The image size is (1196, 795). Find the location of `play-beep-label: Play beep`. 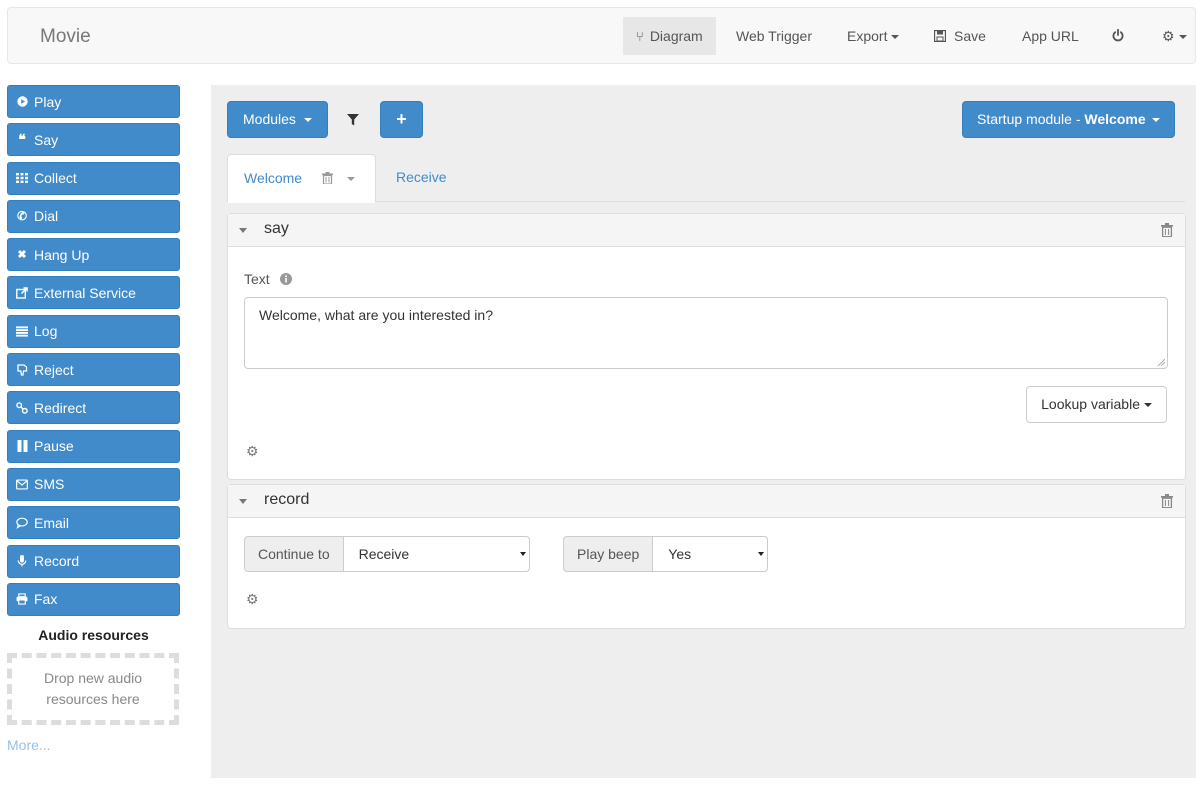

play-beep-label: Play beep is located at coordinates (608, 554).